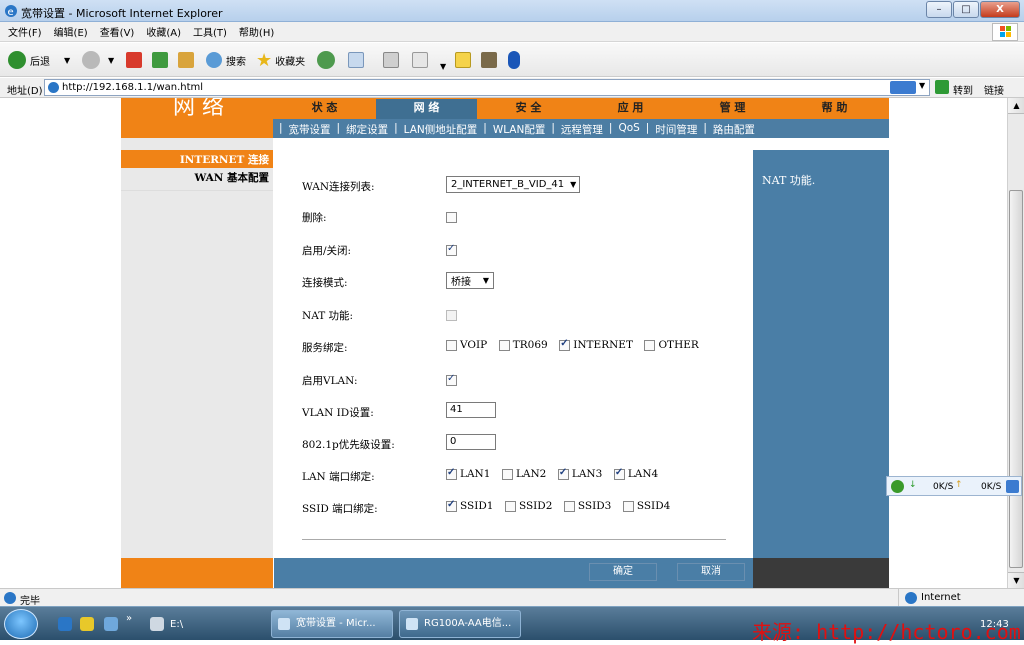 This screenshot has width=1024, height=645. What do you see at coordinates (966, 9) in the screenshot?
I see `maximize-button: □` at bounding box center [966, 9].